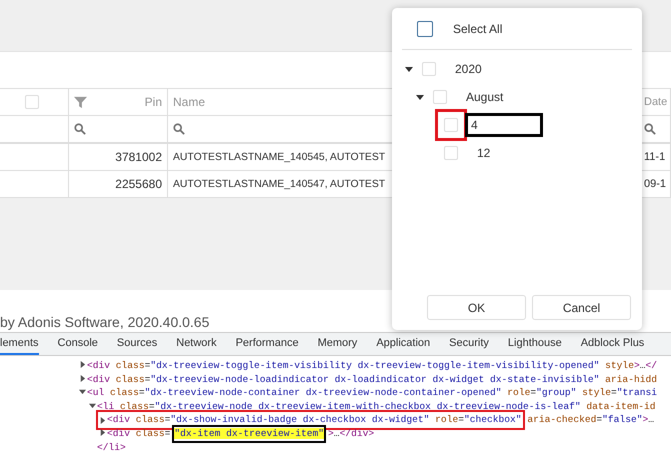 The height and width of the screenshot is (458, 671). Describe the element at coordinates (80, 102) in the screenshot. I see `filter-icon` at that location.